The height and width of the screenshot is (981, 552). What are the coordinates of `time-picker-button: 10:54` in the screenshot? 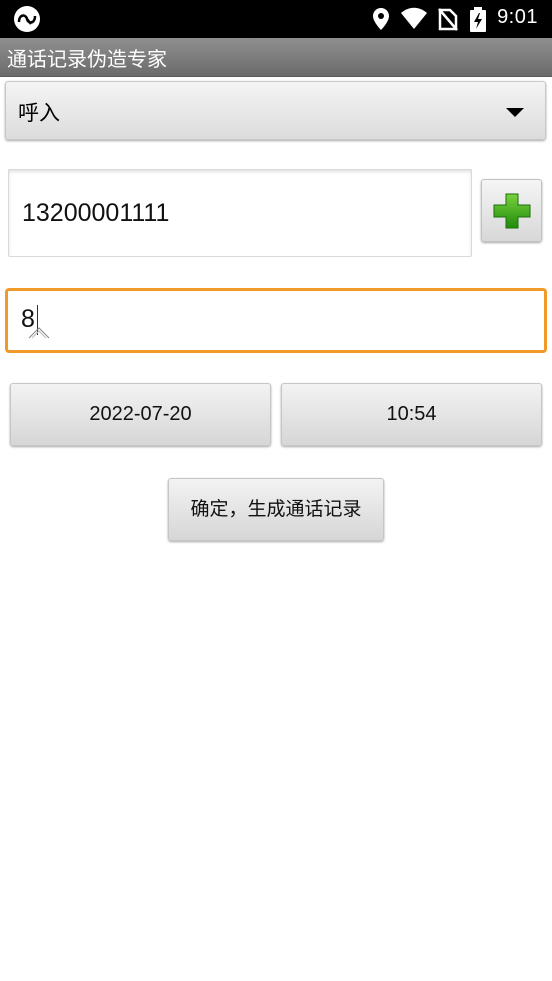 It's located at (411, 414).